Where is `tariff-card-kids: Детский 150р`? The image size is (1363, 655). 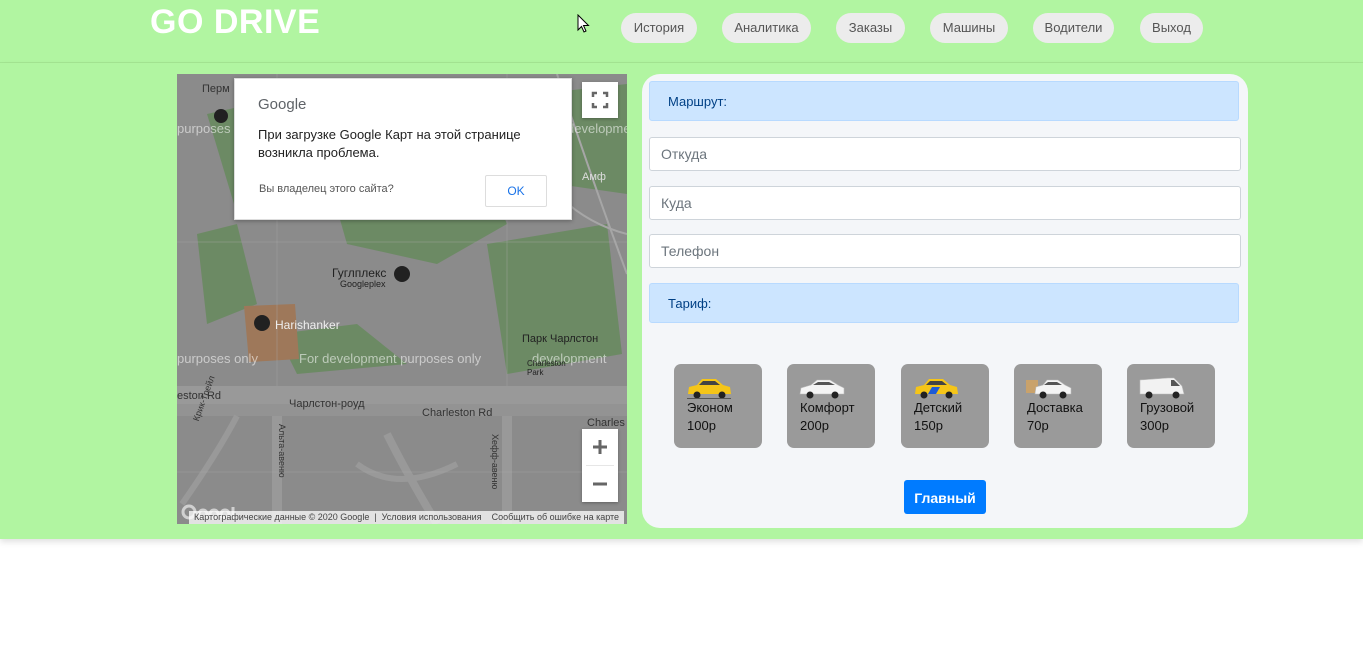
tariff-card-kids: Детский 150р is located at coordinates (945, 406).